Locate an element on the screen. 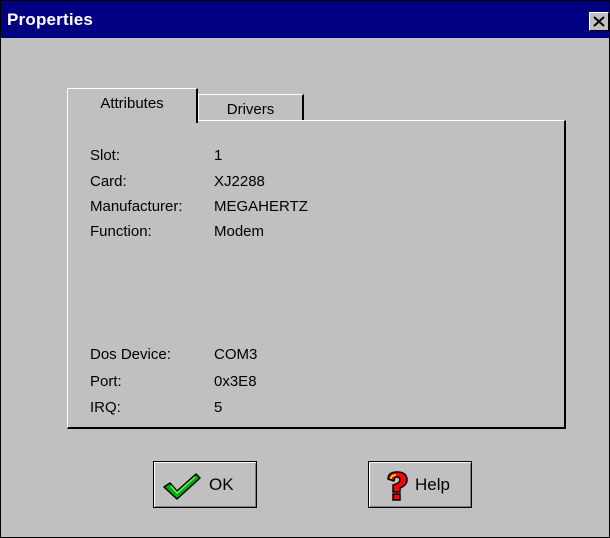 The image size is (610, 538). question-mark-icon is located at coordinates (397, 486).